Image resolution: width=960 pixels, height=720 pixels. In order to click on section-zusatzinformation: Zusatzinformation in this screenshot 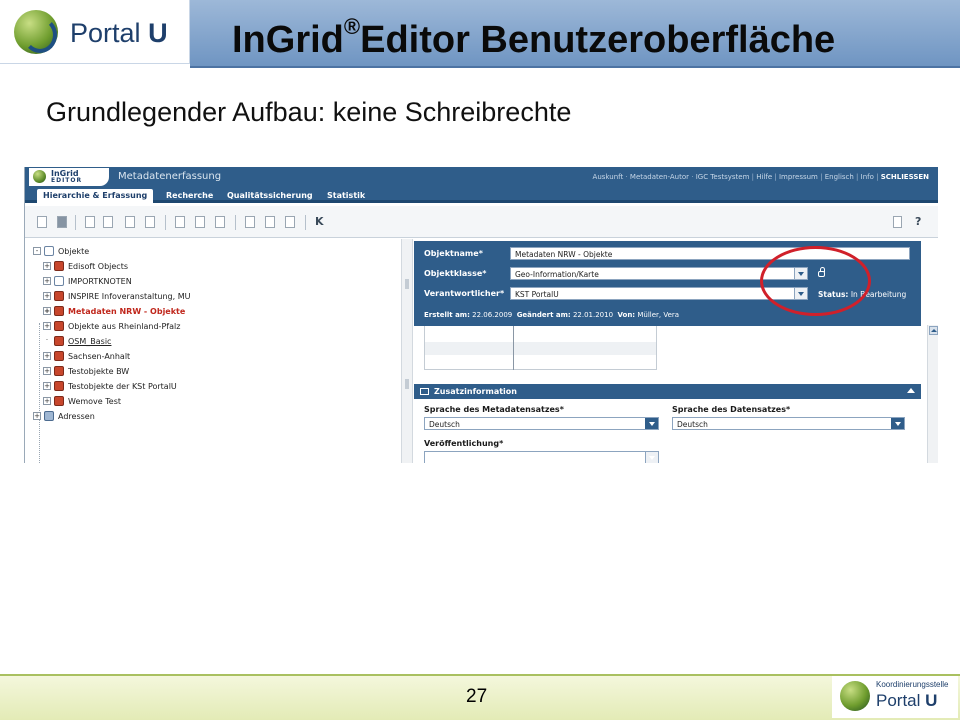, I will do `click(667, 391)`.